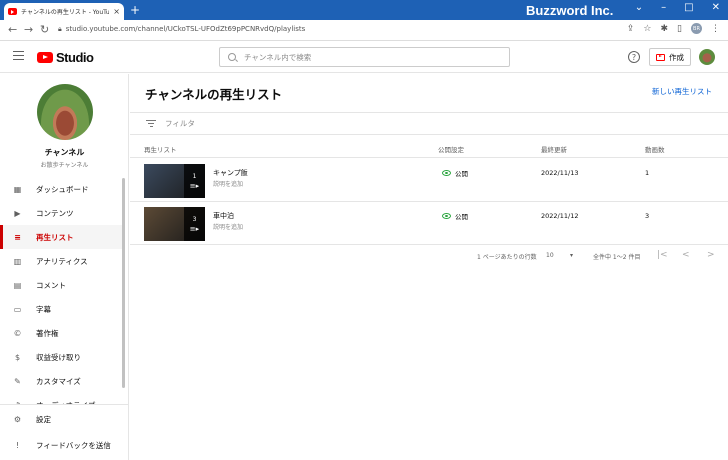 The height and width of the screenshot is (460, 728). Describe the element at coordinates (17, 189) in the screenshot. I see `dashboard-icon: ▦` at that location.